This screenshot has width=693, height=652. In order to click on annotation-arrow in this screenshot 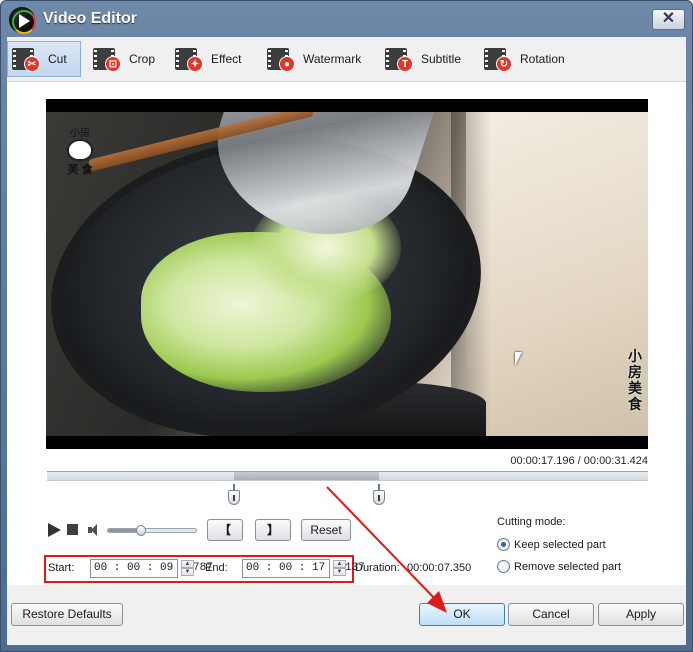, I will do `click(386, 549)`.